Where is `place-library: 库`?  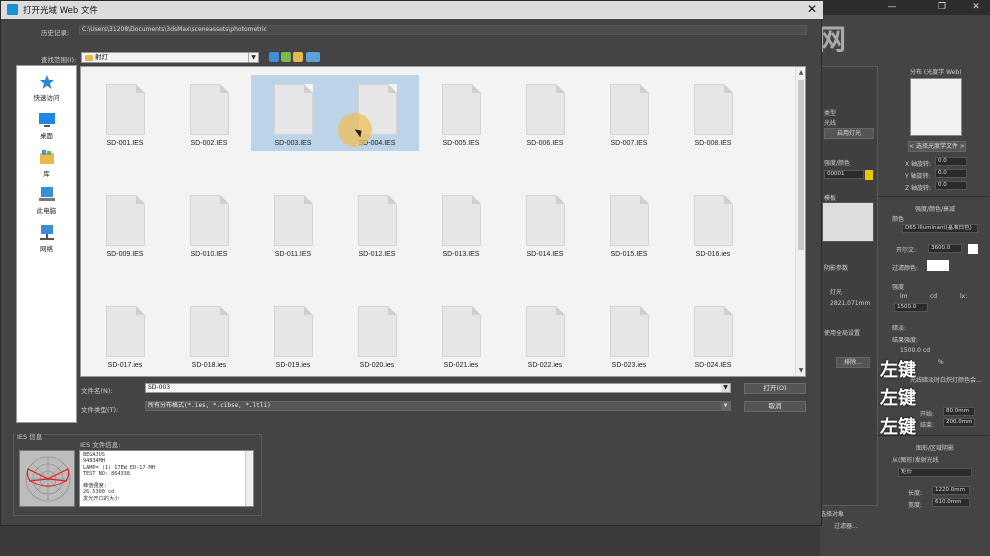
place-library: 库 is located at coordinates (46, 163).